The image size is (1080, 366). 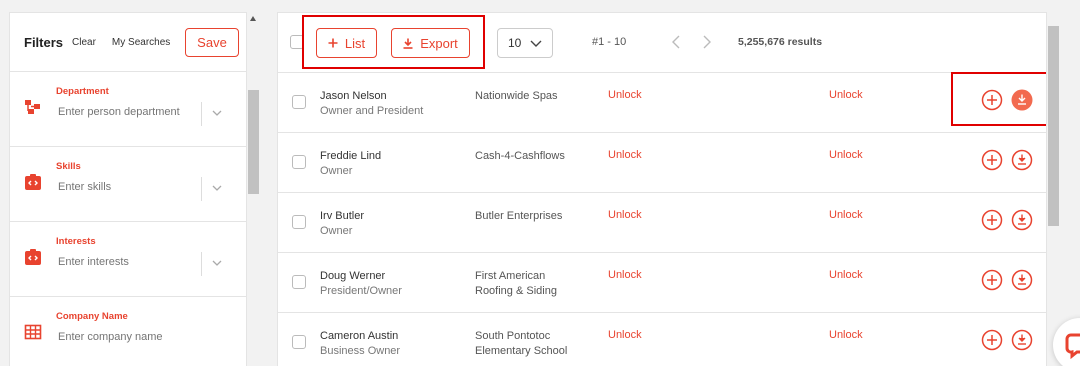 What do you see at coordinates (84, 42) in the screenshot?
I see `clear-filters-link: Clear` at bounding box center [84, 42].